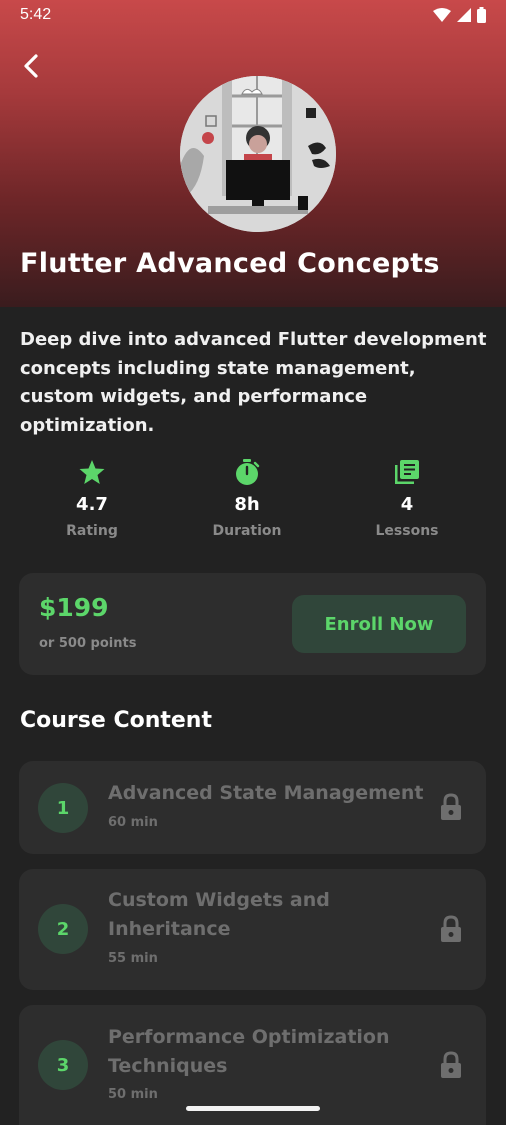  I want to click on status-time: 5:42, so click(36, 14).